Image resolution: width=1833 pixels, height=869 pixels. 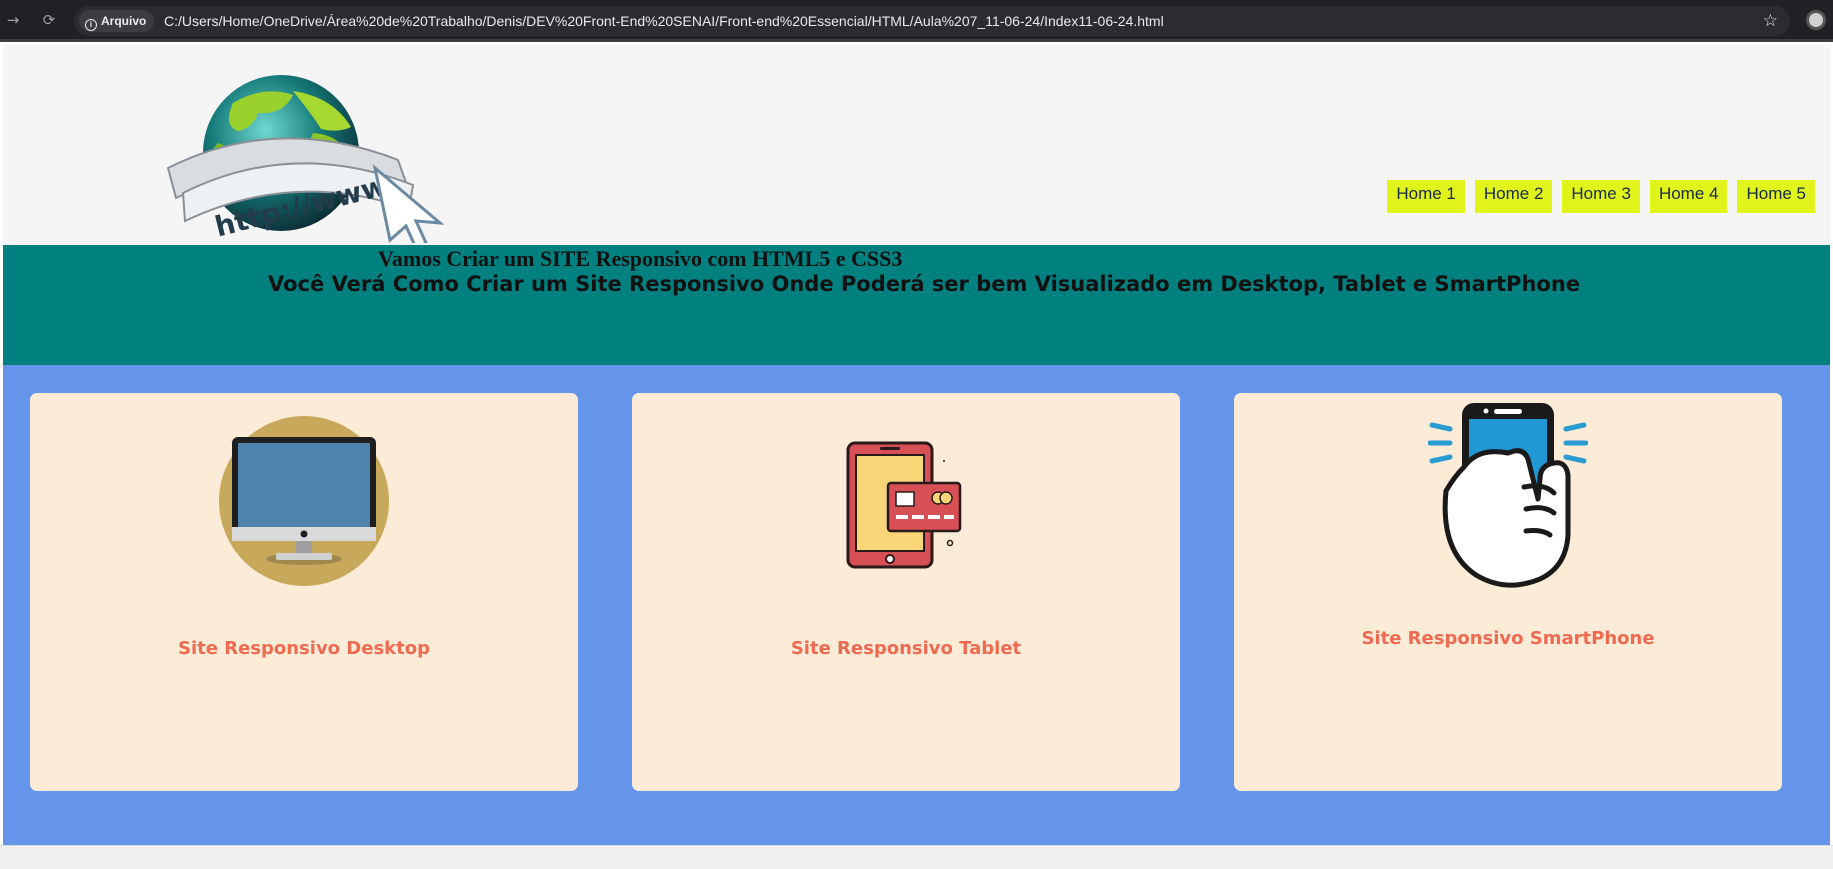 I want to click on menu-home-3: Home 3, so click(x=1601, y=196).